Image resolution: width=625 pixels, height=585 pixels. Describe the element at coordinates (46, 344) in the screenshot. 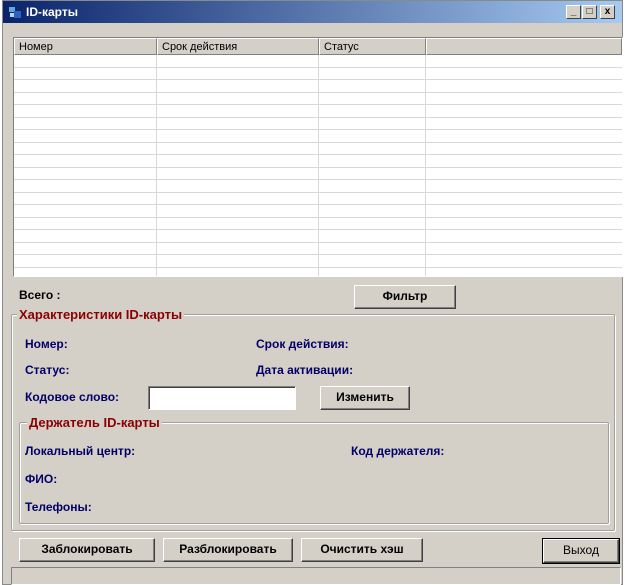

I see `number-label: Номер:` at that location.